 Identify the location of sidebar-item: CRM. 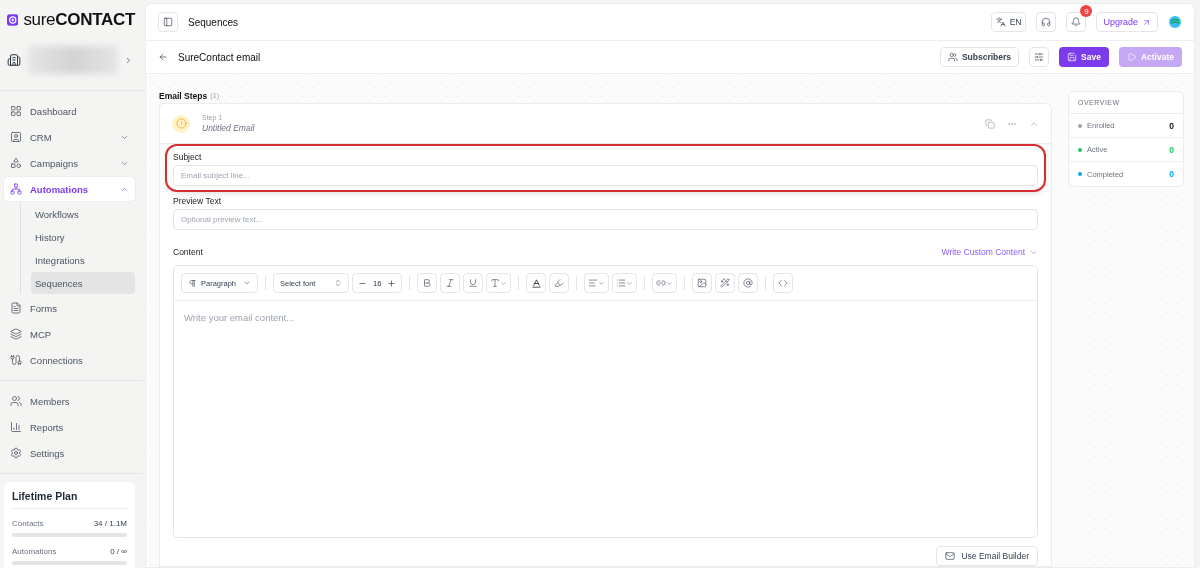
(69, 137).